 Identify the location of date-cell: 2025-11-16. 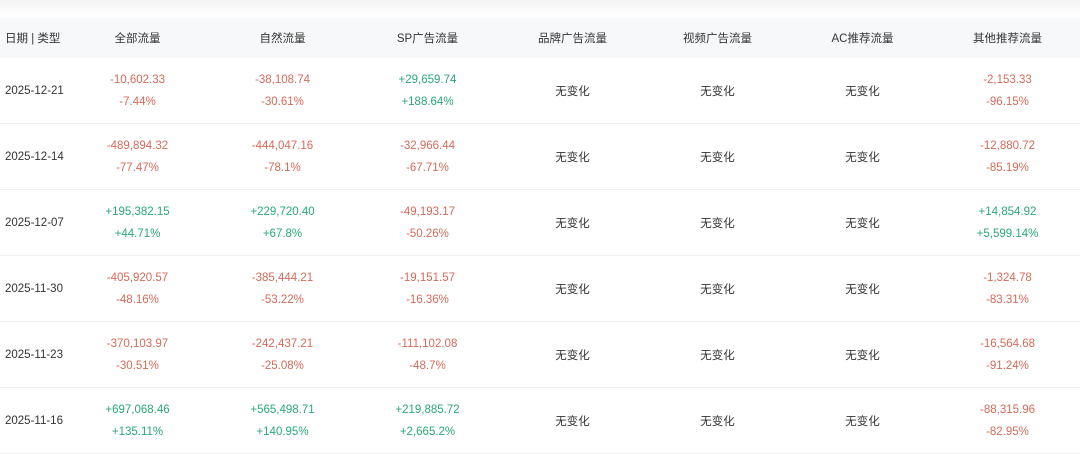
(32, 420).